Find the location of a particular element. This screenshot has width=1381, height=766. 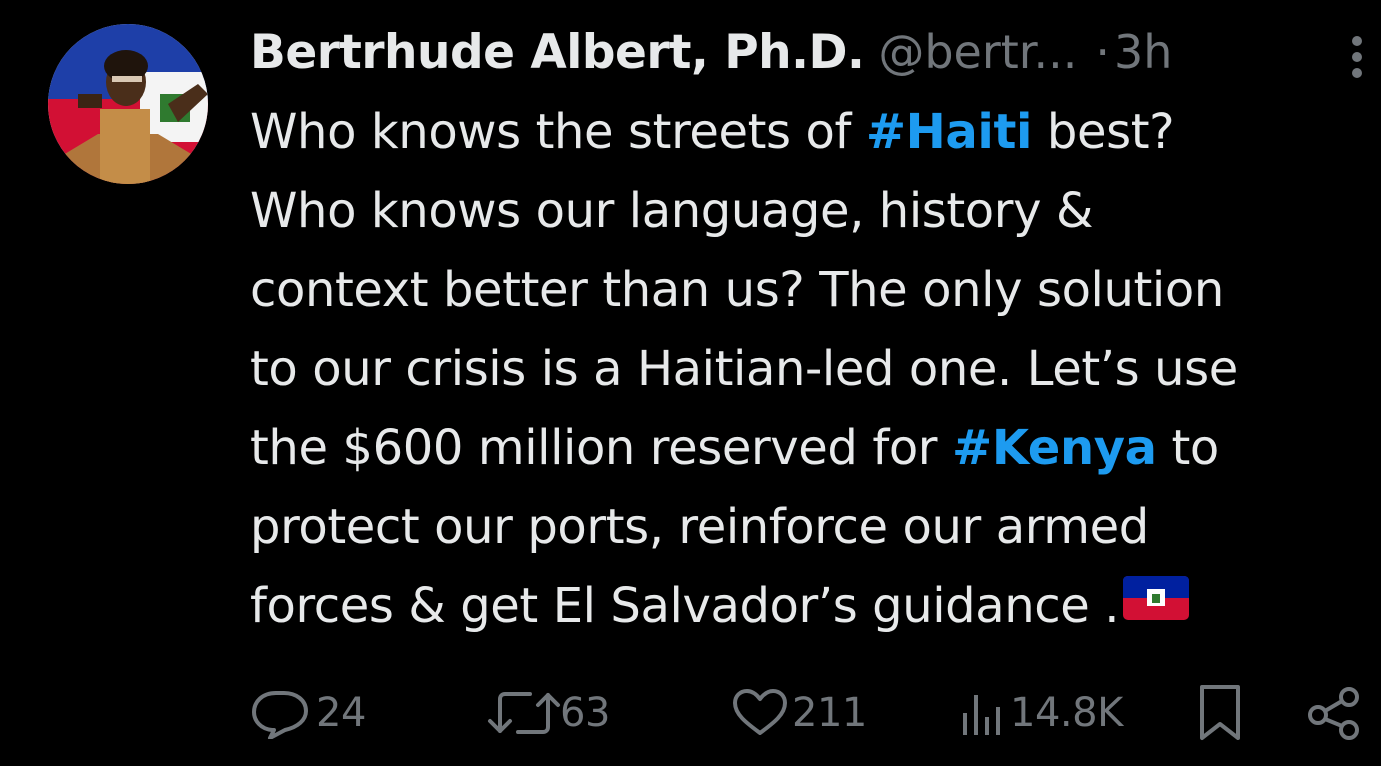

avatar-image is located at coordinates (128, 104).